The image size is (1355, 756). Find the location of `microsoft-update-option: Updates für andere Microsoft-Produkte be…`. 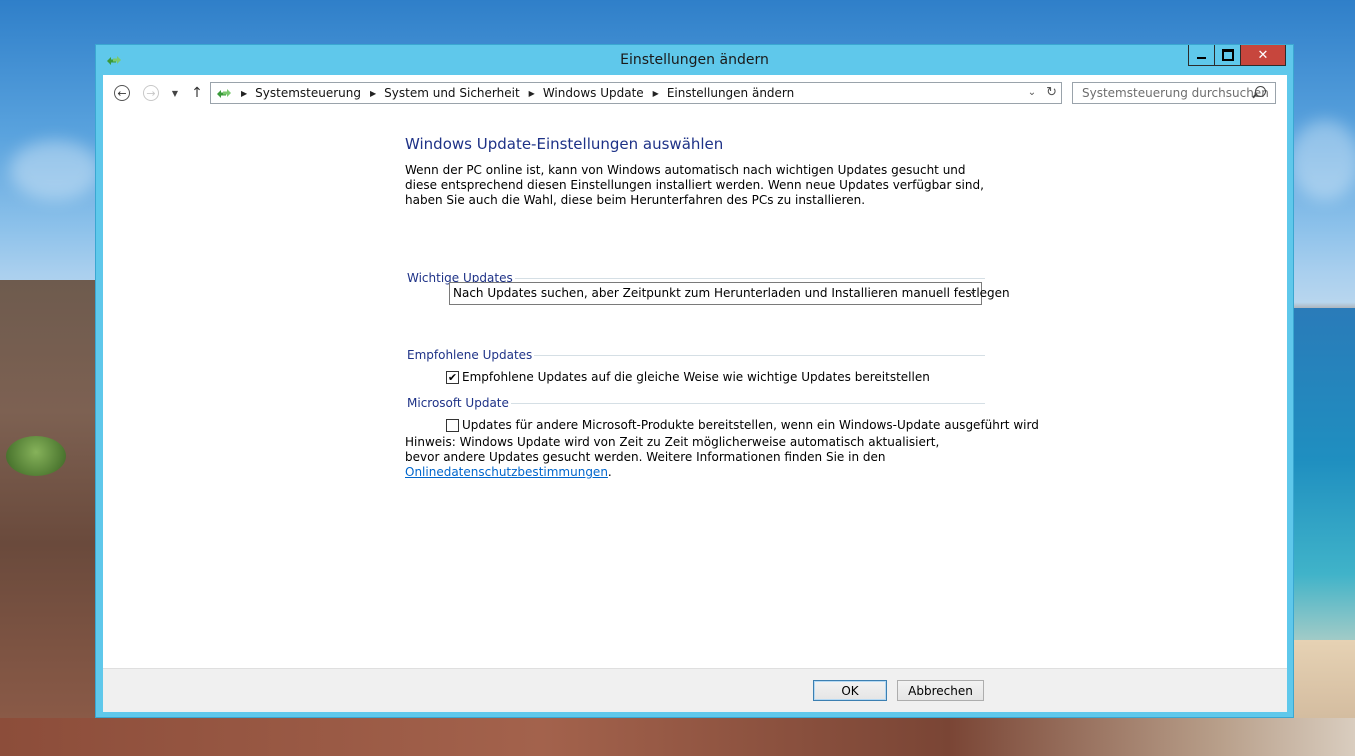

microsoft-update-option: Updates für andere Microsoft-Produkte be… is located at coordinates (742, 425).